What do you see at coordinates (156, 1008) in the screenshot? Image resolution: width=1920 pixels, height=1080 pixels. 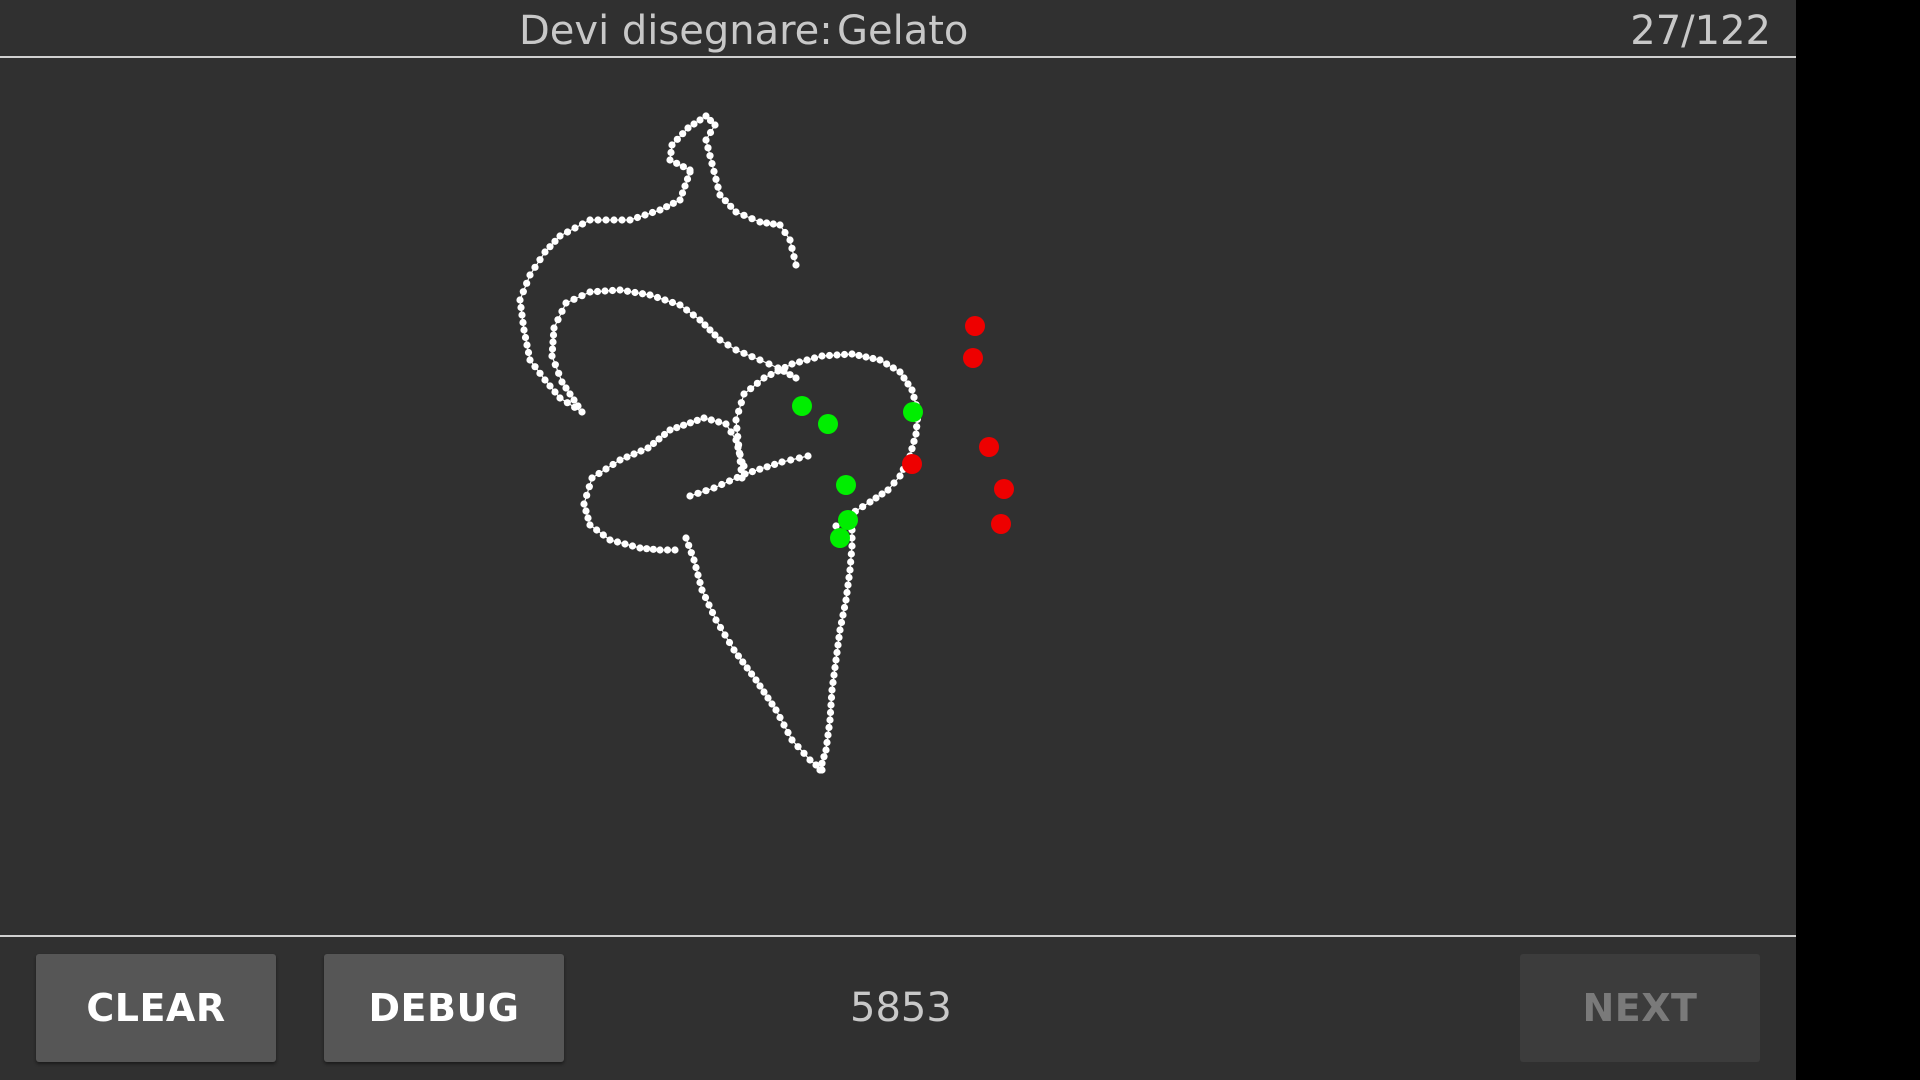 I see `clear-button: CLEAR` at bounding box center [156, 1008].